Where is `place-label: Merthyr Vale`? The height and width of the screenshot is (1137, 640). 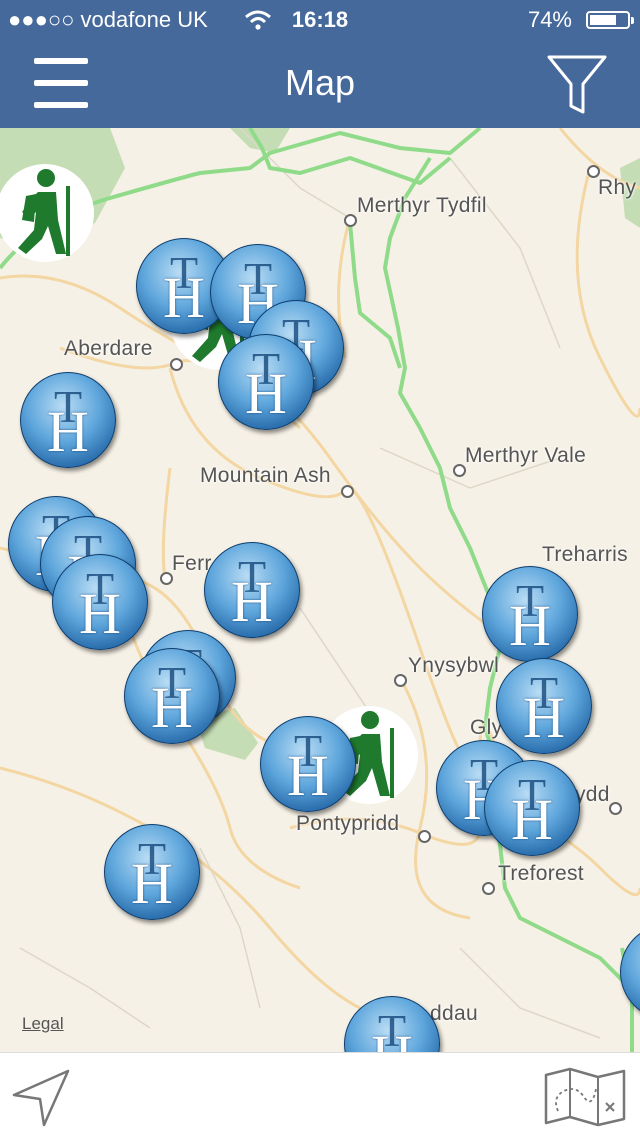
place-label: Merthyr Vale is located at coordinates (526, 455).